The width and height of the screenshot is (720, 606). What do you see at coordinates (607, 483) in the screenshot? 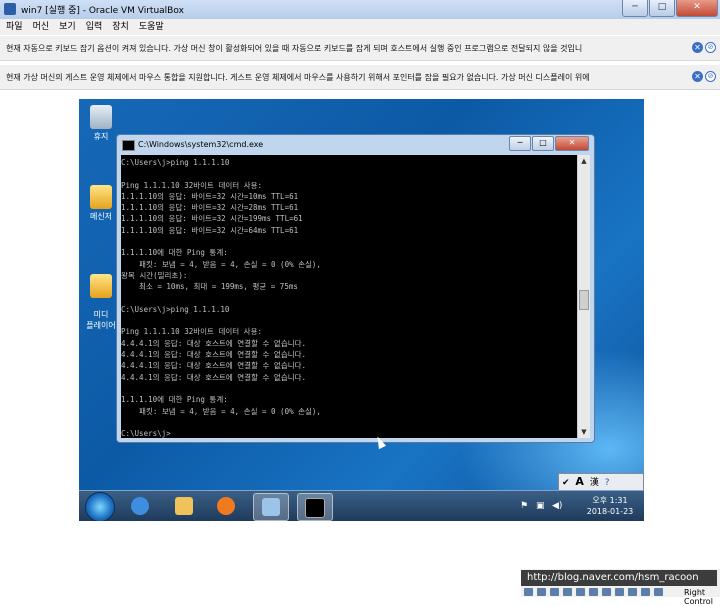
I see `help-icon: ?` at bounding box center [607, 483].